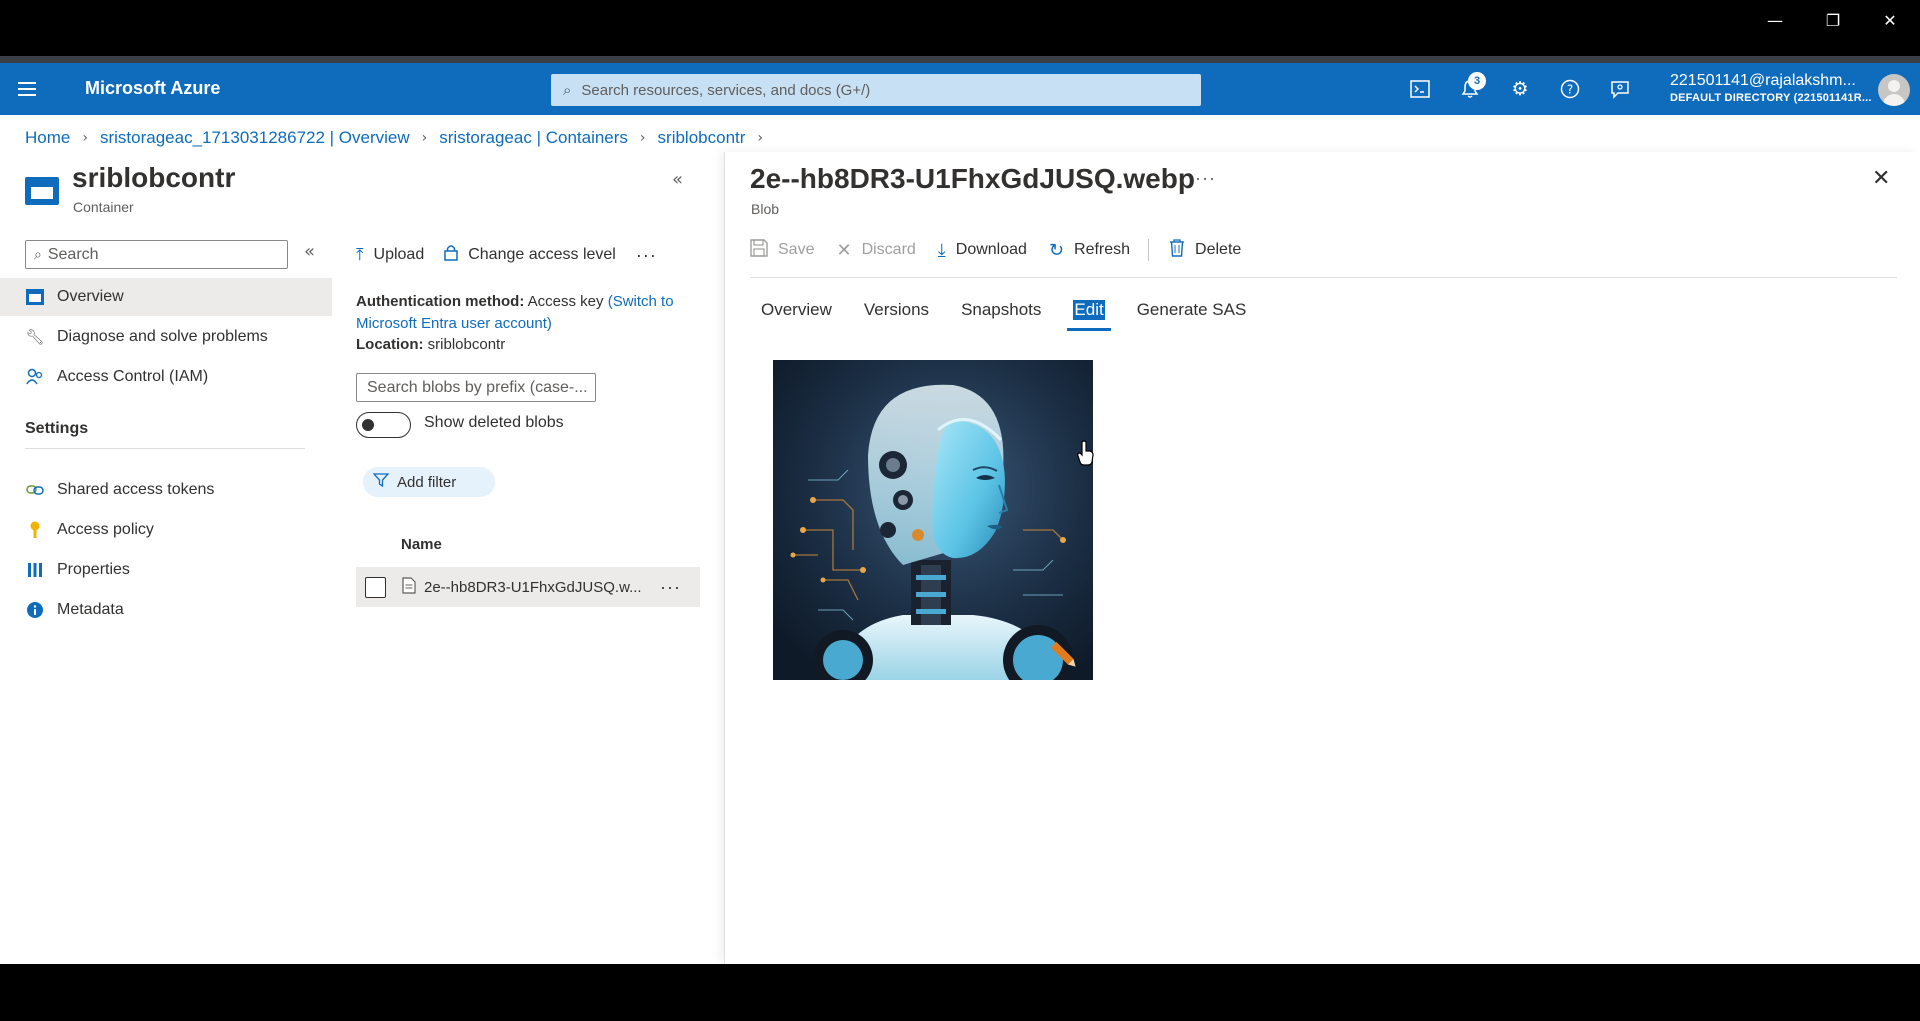  What do you see at coordinates (1085, 453) in the screenshot?
I see `mouse-pointer-hand-icon` at bounding box center [1085, 453].